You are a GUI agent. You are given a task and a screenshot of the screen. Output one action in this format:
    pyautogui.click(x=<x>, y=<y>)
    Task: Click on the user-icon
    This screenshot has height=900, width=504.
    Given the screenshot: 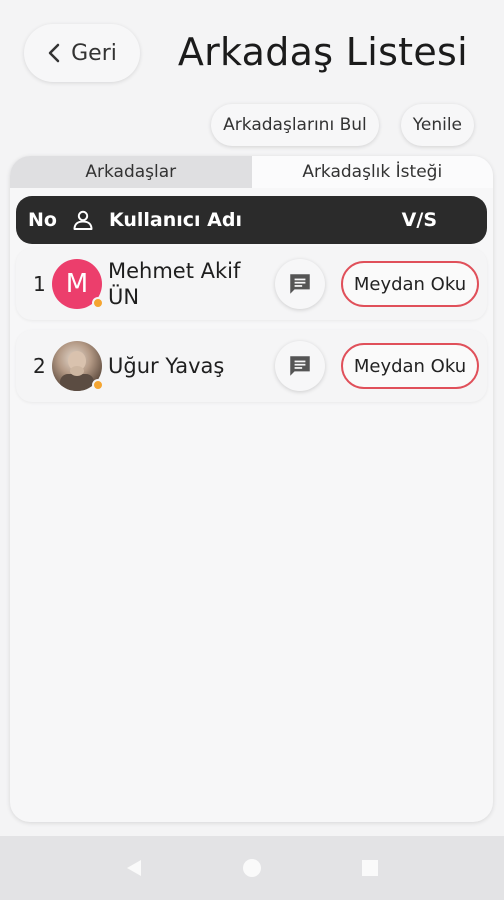 What is the action you would take?
    pyautogui.click(x=83, y=220)
    